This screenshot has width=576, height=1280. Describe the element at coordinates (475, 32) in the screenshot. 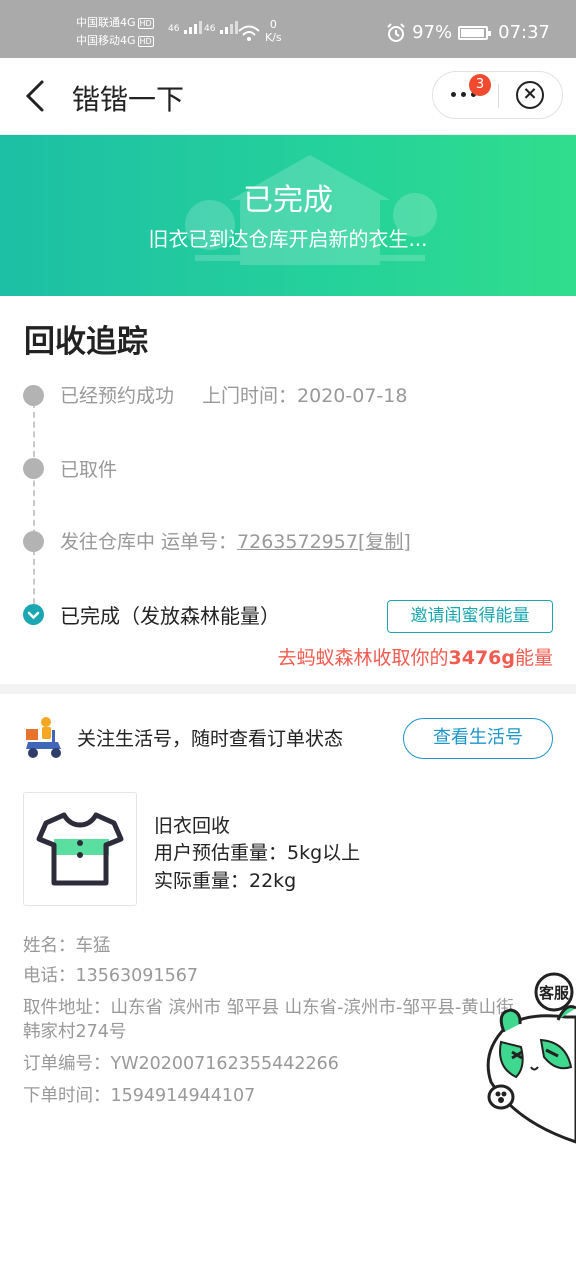

I see `battery-icon` at that location.